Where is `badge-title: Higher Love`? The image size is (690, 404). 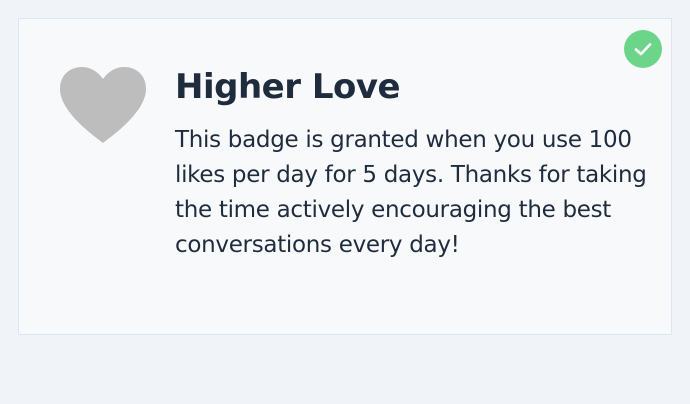 badge-title: Higher Love is located at coordinates (288, 87).